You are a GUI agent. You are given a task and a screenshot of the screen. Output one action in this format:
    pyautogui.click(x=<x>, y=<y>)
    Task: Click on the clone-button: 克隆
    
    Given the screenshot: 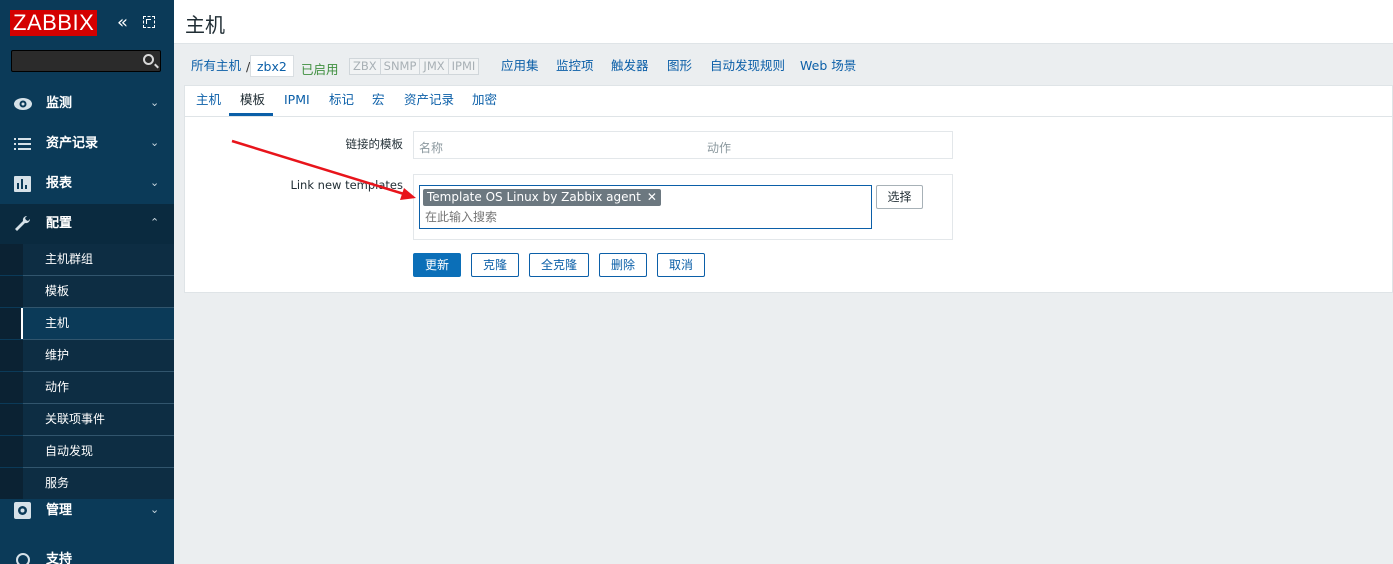 What is the action you would take?
    pyautogui.click(x=495, y=265)
    